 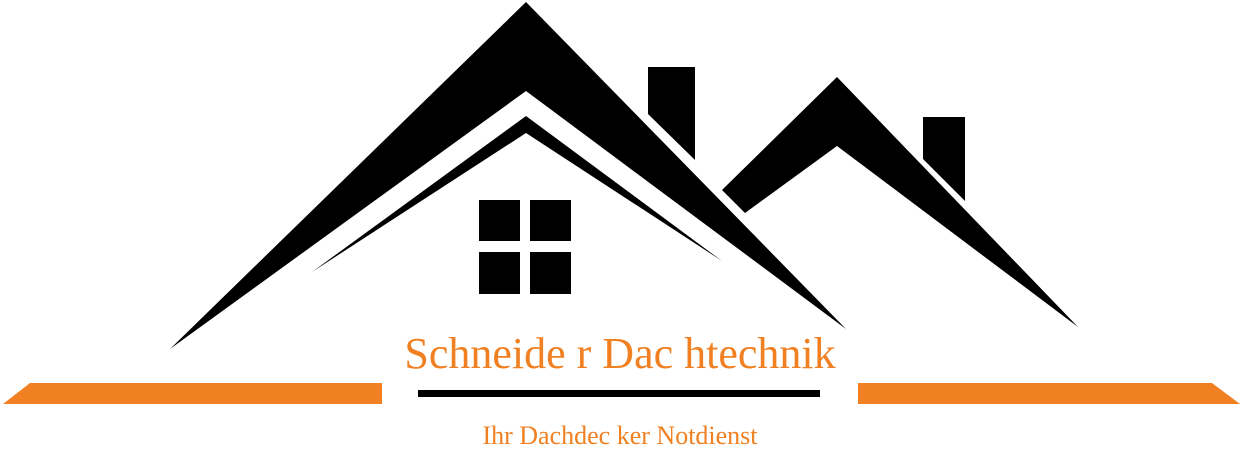 What do you see at coordinates (619, 393) in the screenshot?
I see `name-underline-bar` at bounding box center [619, 393].